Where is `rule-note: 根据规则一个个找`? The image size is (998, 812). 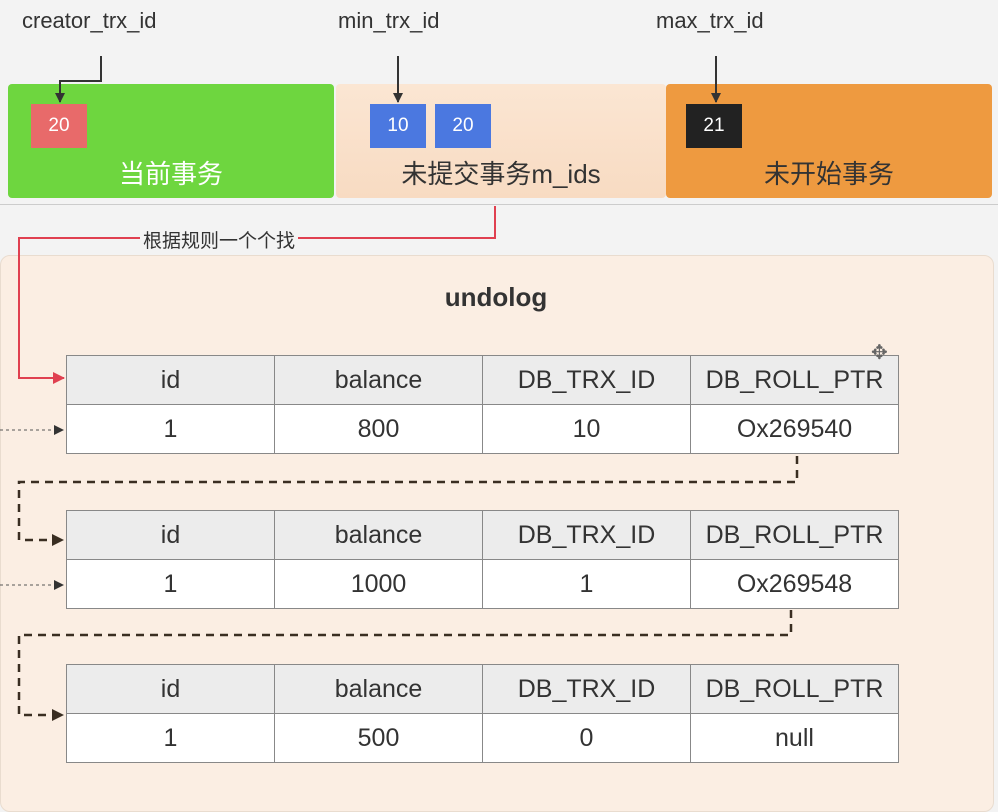 rule-note: 根据规则一个个找 is located at coordinates (219, 239).